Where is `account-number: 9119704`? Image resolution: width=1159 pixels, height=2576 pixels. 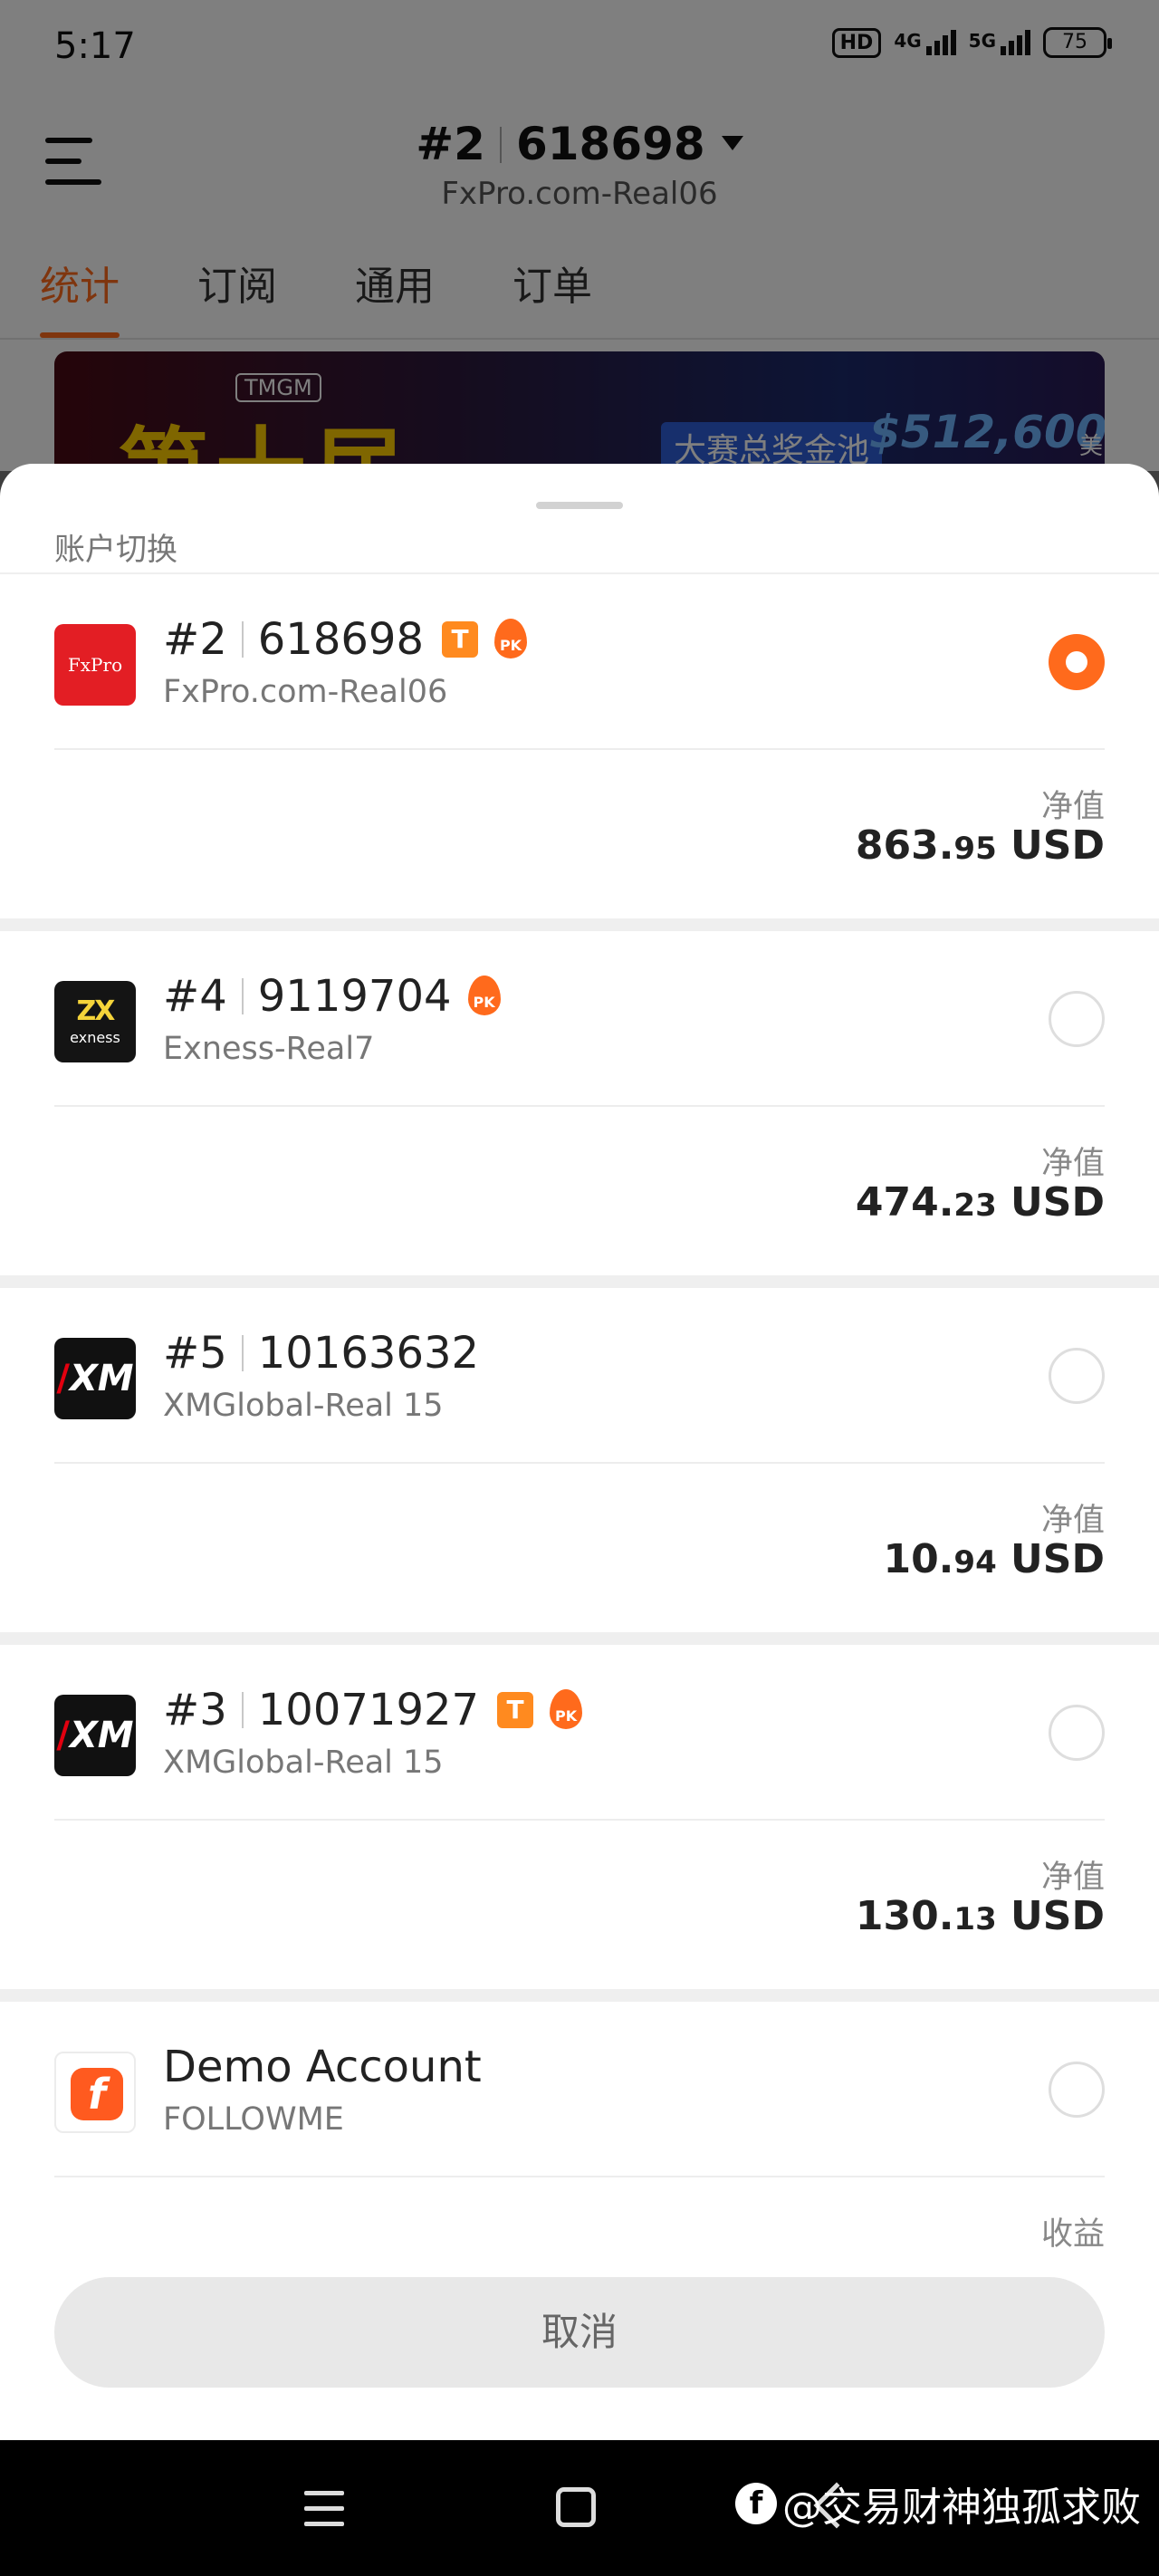 account-number: 9119704 is located at coordinates (354, 996).